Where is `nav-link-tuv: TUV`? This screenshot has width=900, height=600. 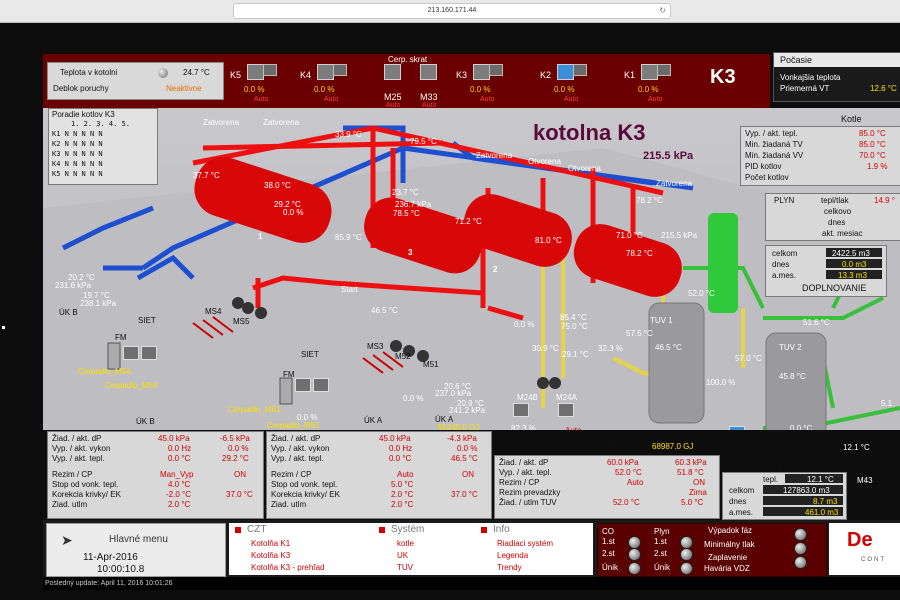
nav-link-tuv: TUV is located at coordinates (405, 567).